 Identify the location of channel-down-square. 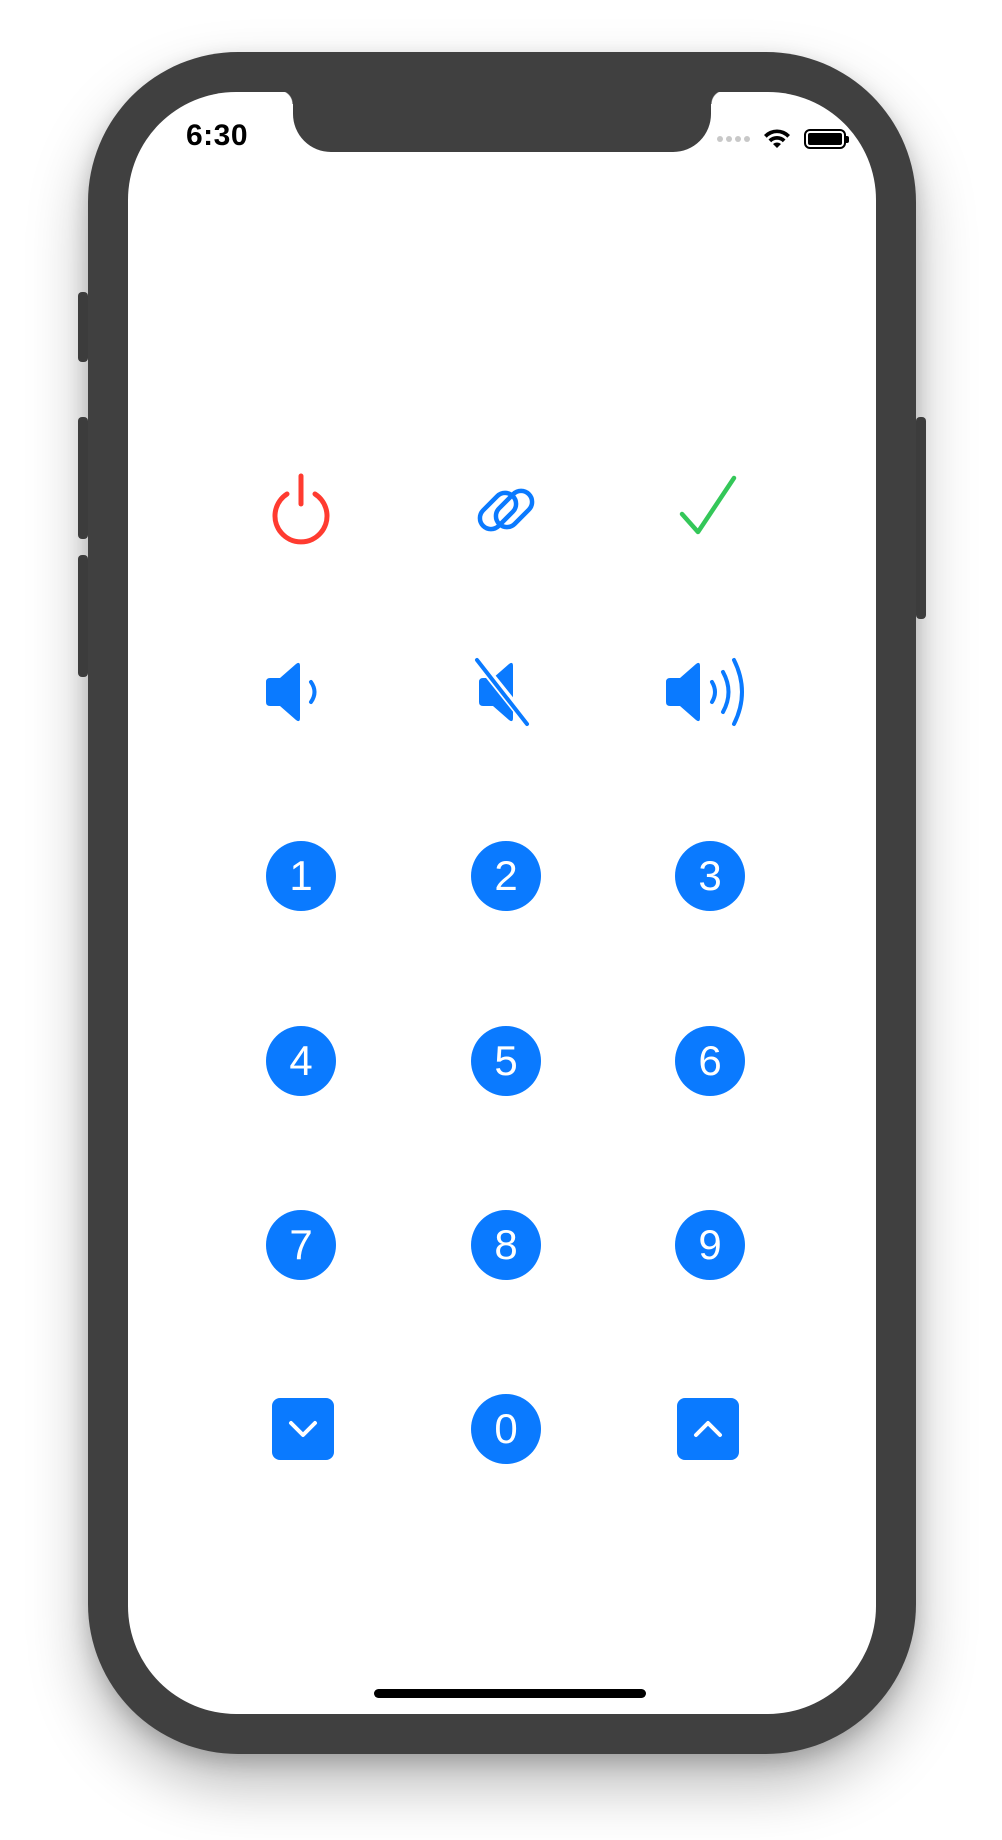
(303, 1429).